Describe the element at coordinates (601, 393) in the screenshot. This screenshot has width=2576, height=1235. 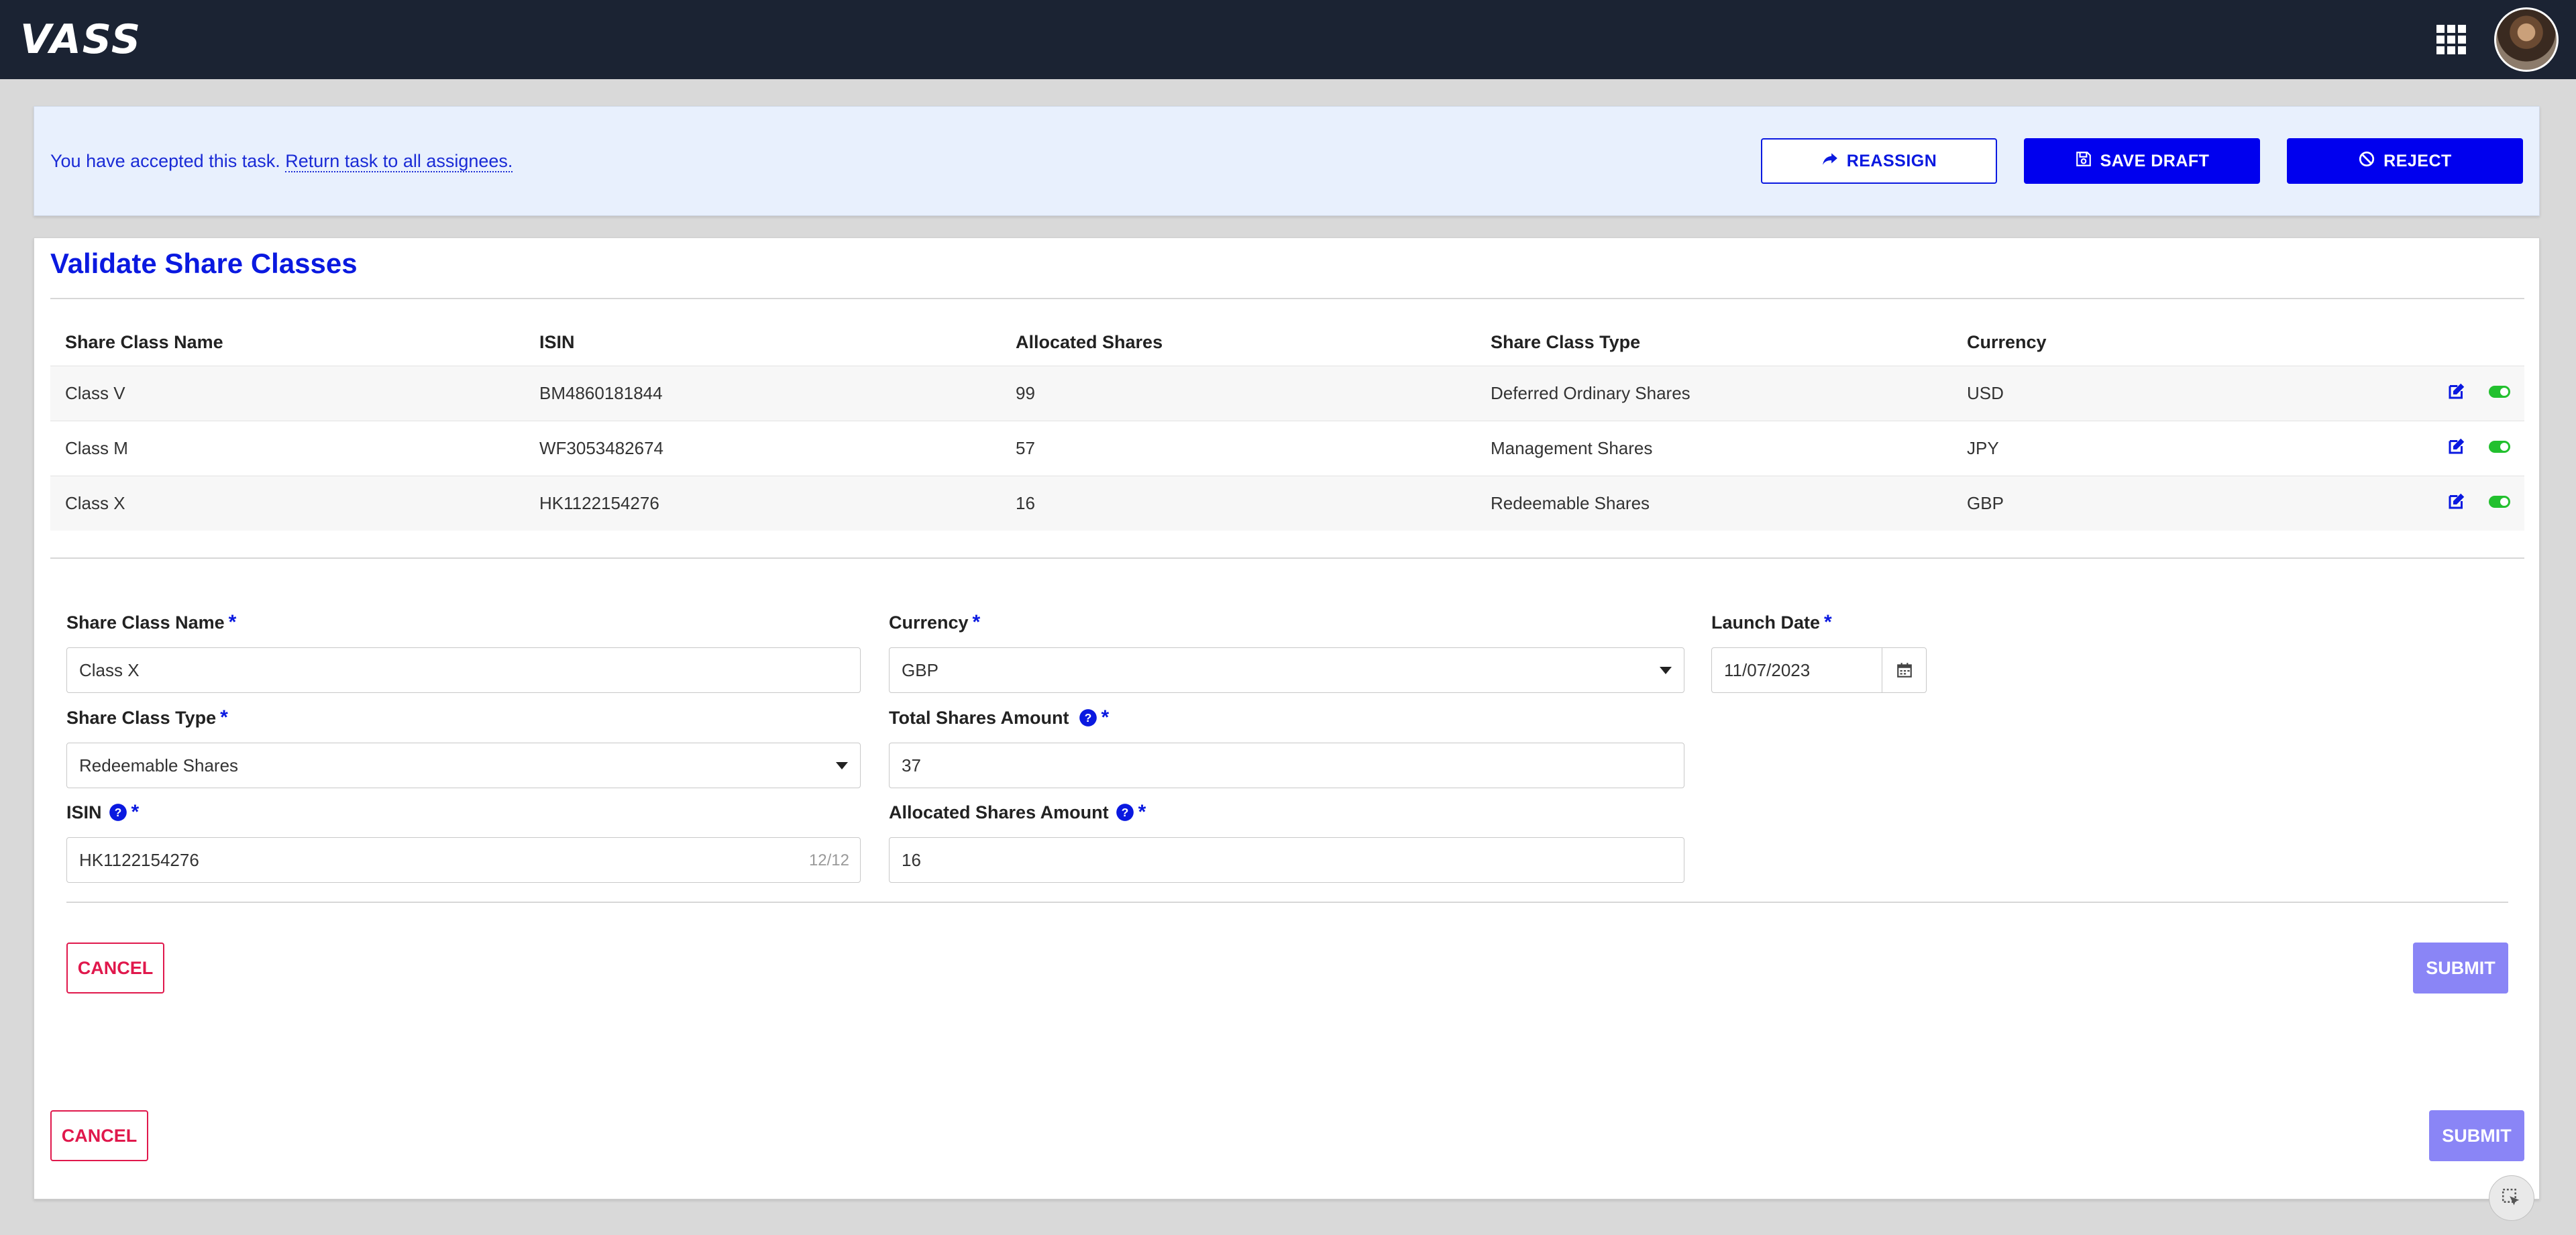
I see `cell-isin: BM4860181844` at that location.